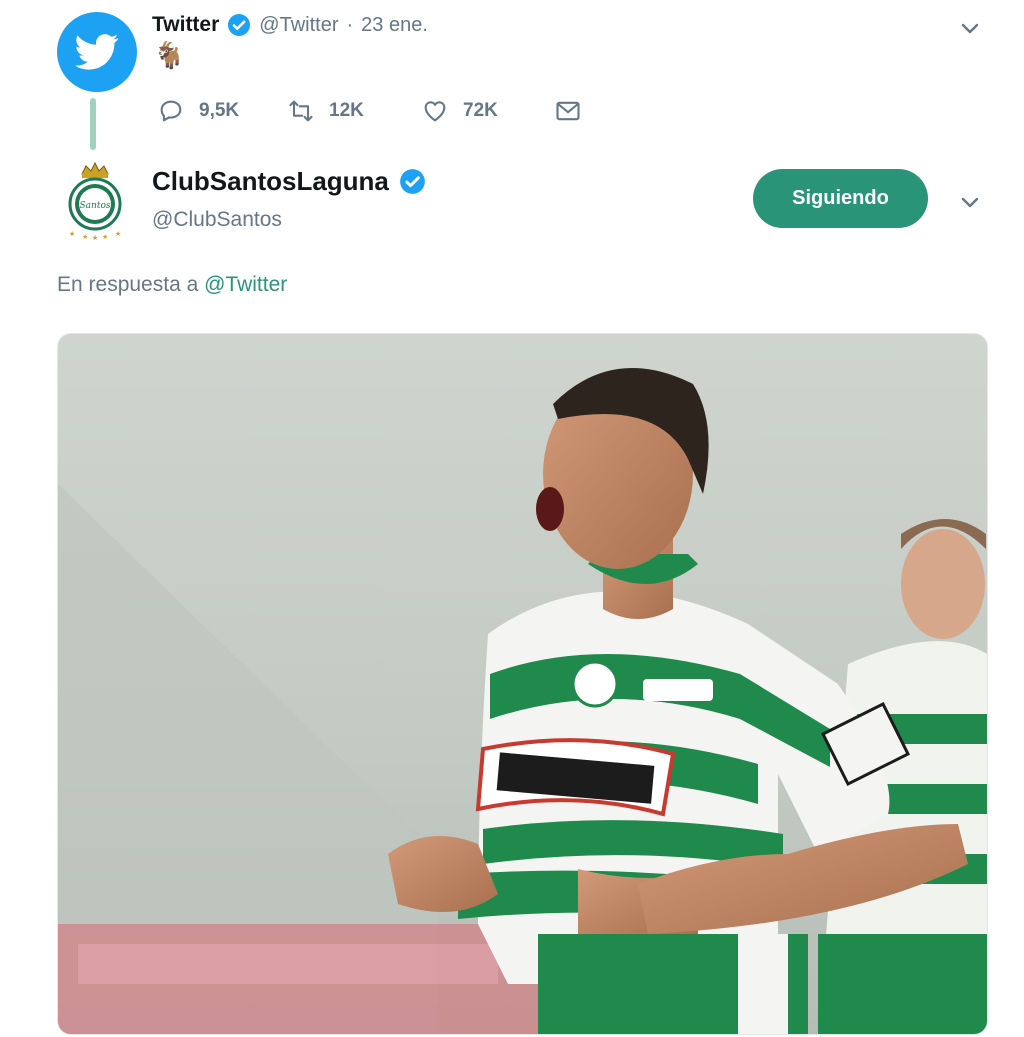 This screenshot has width=1024, height=1037. What do you see at coordinates (298, 25) in the screenshot?
I see `author-handle: @Twitter` at bounding box center [298, 25].